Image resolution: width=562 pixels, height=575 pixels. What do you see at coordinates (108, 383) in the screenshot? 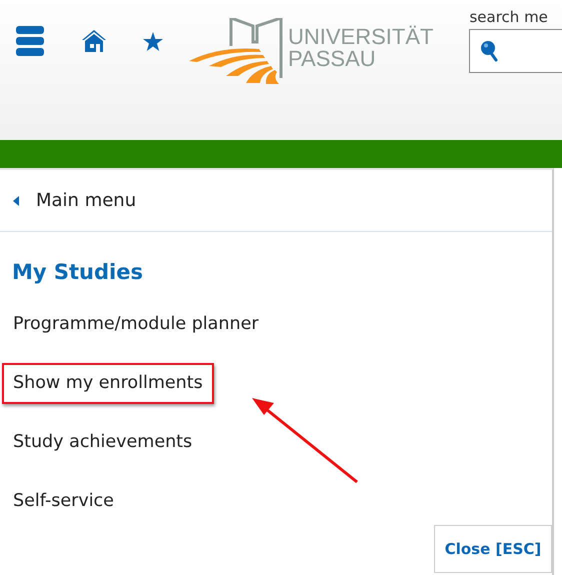
I see `menu-item: Show my enrollments` at bounding box center [108, 383].